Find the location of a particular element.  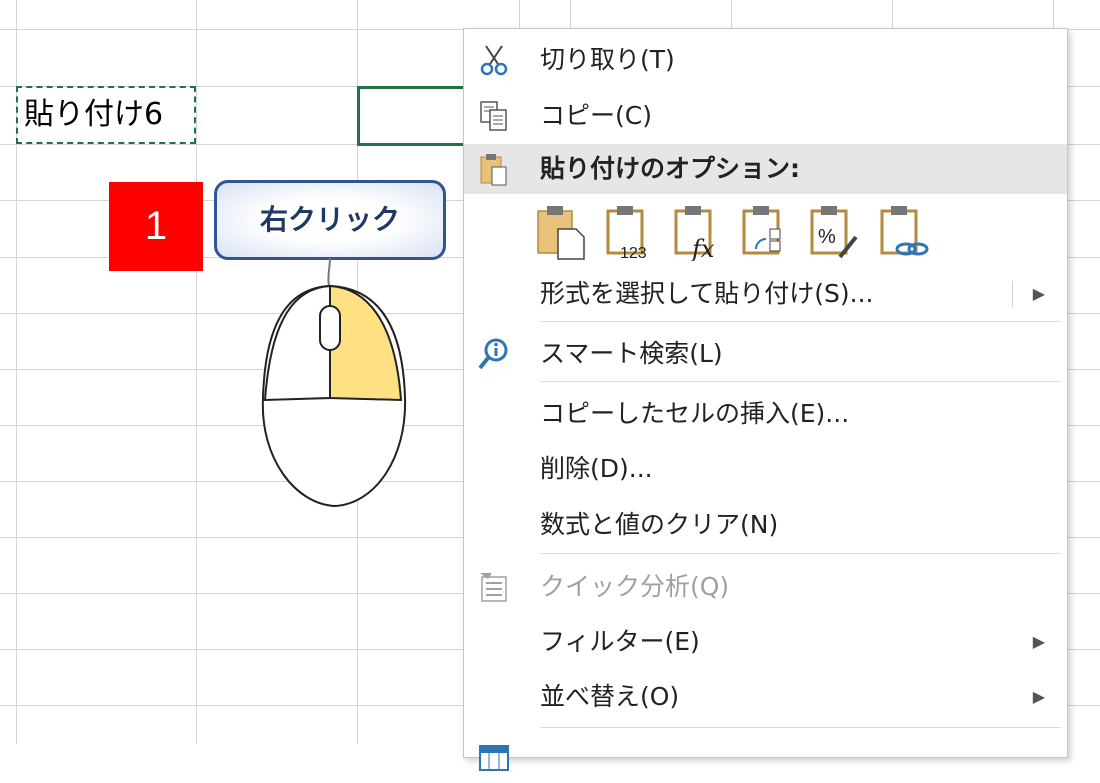

table-icon is located at coordinates (494, 758).